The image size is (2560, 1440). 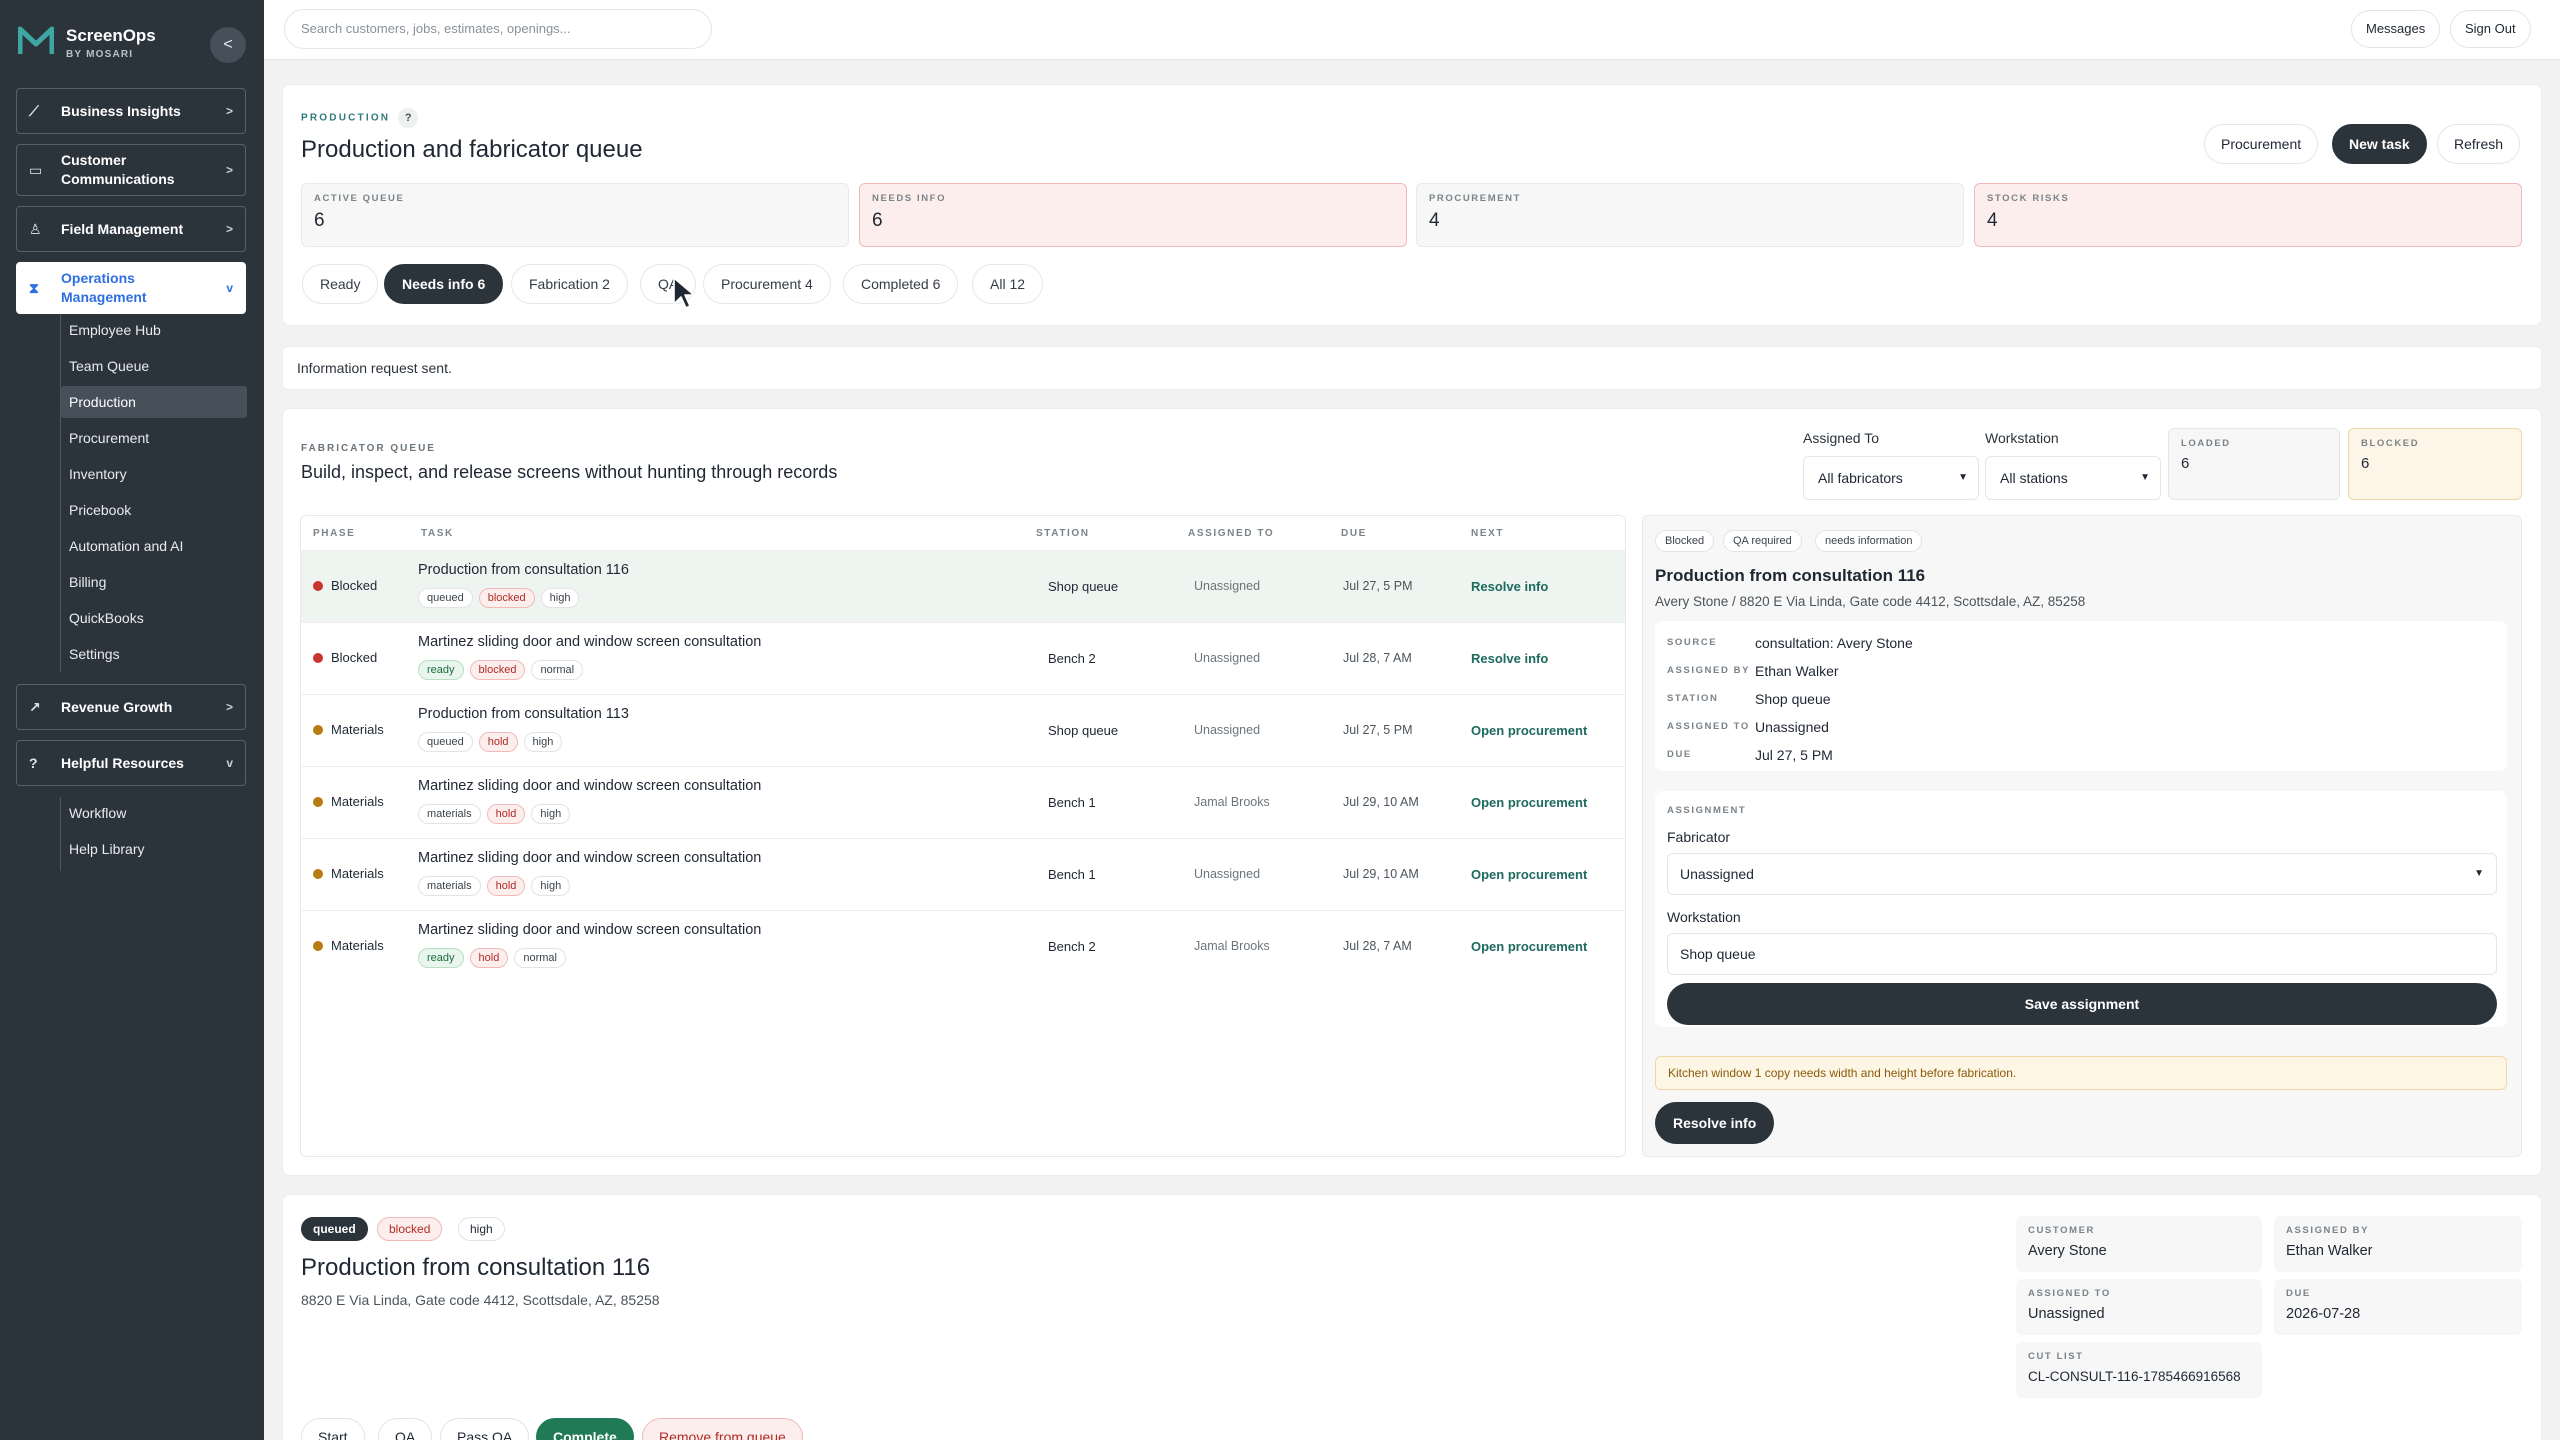 I want to click on trend-icon: ↗, so click(x=35, y=706).